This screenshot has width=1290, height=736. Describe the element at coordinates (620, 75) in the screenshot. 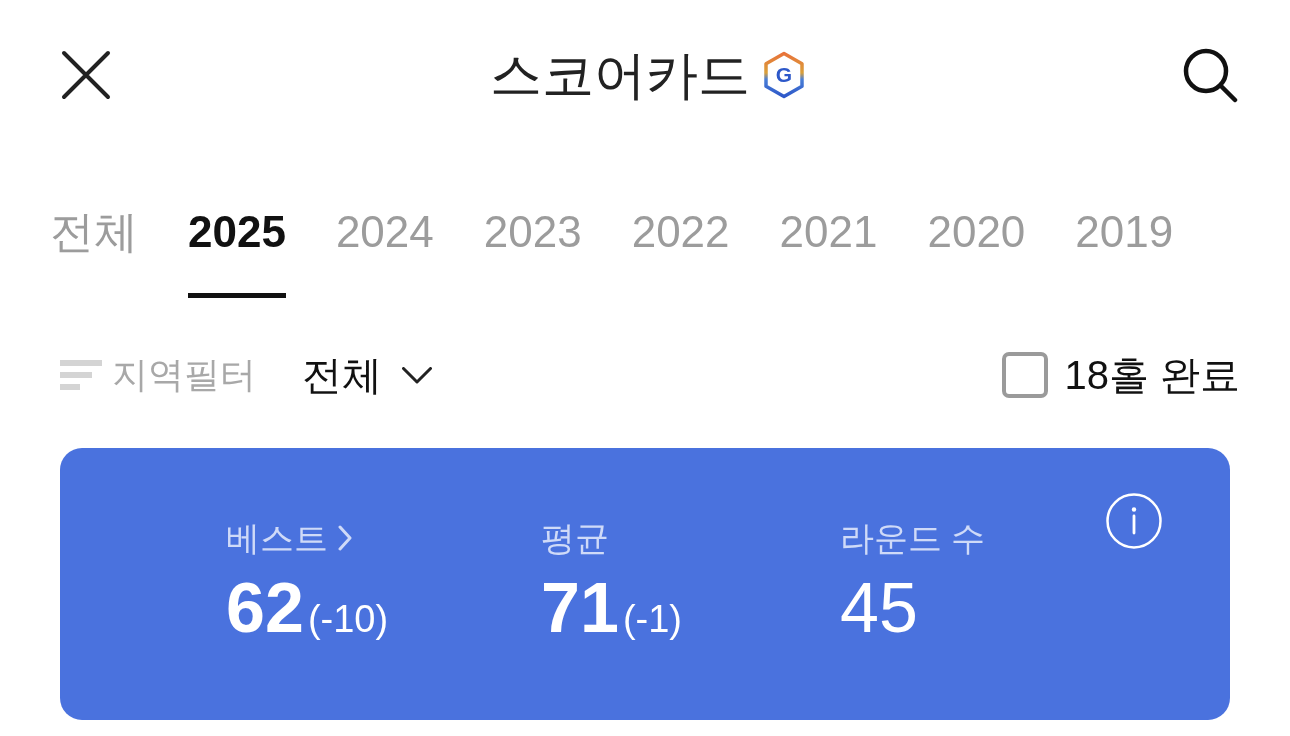

I see `page-title: 스코어카드` at that location.